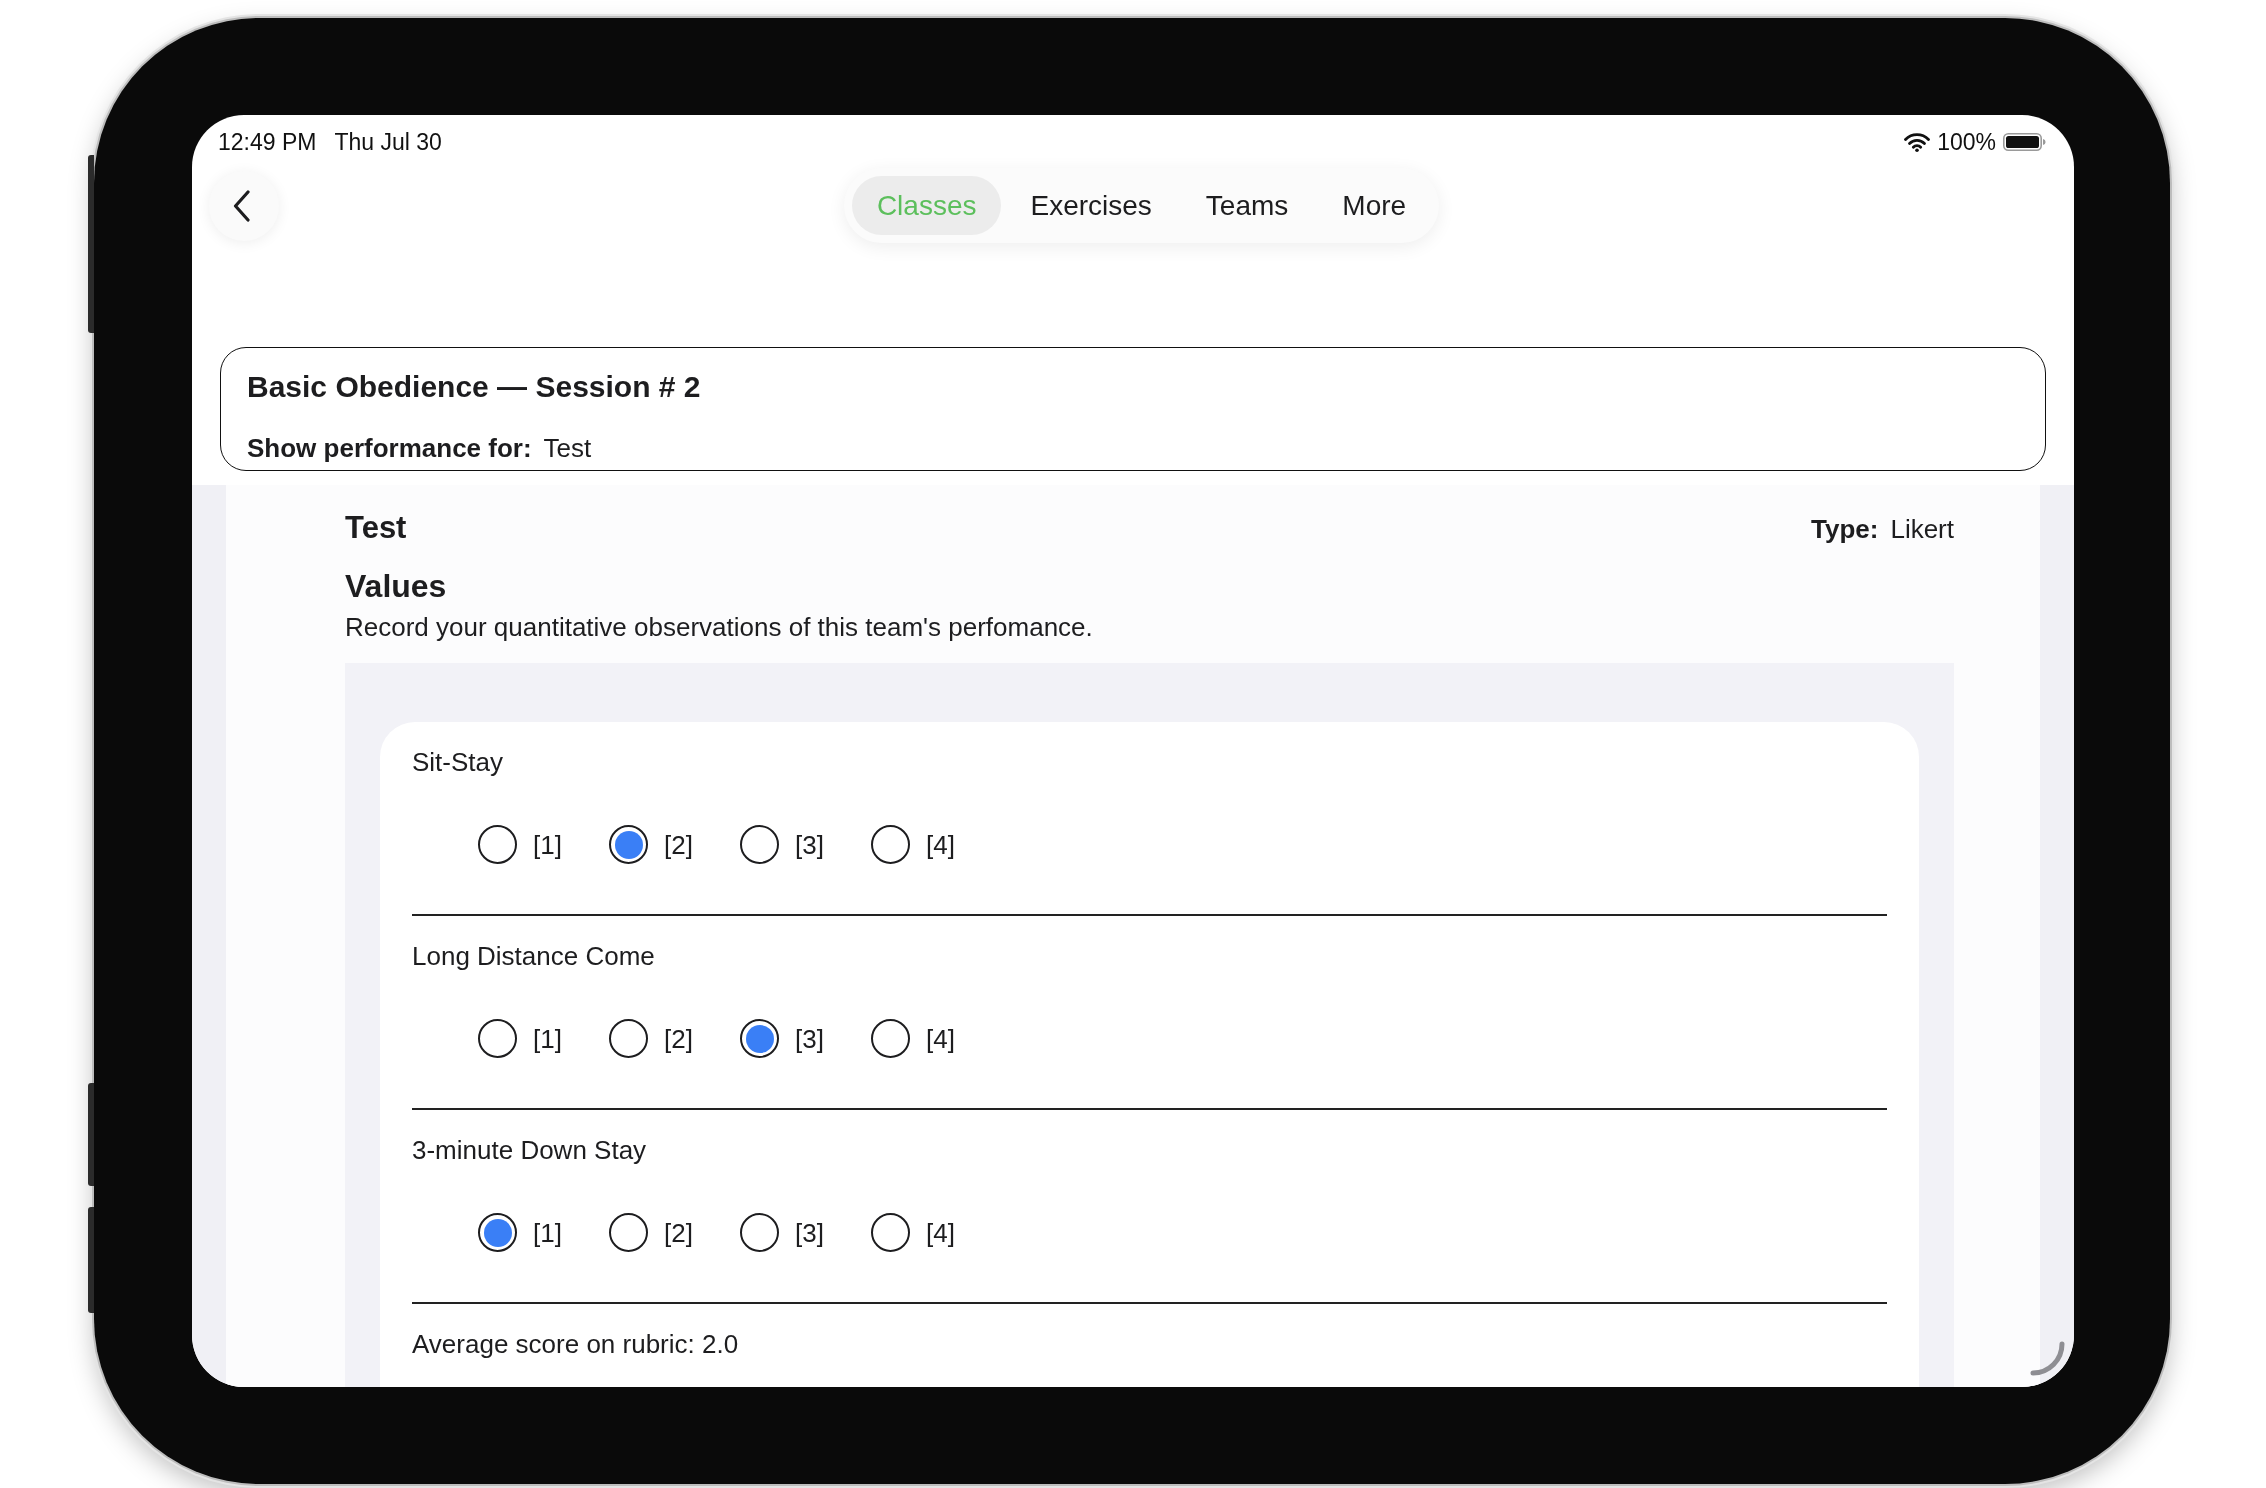  I want to click on tab: Exercises, so click(1091, 205).